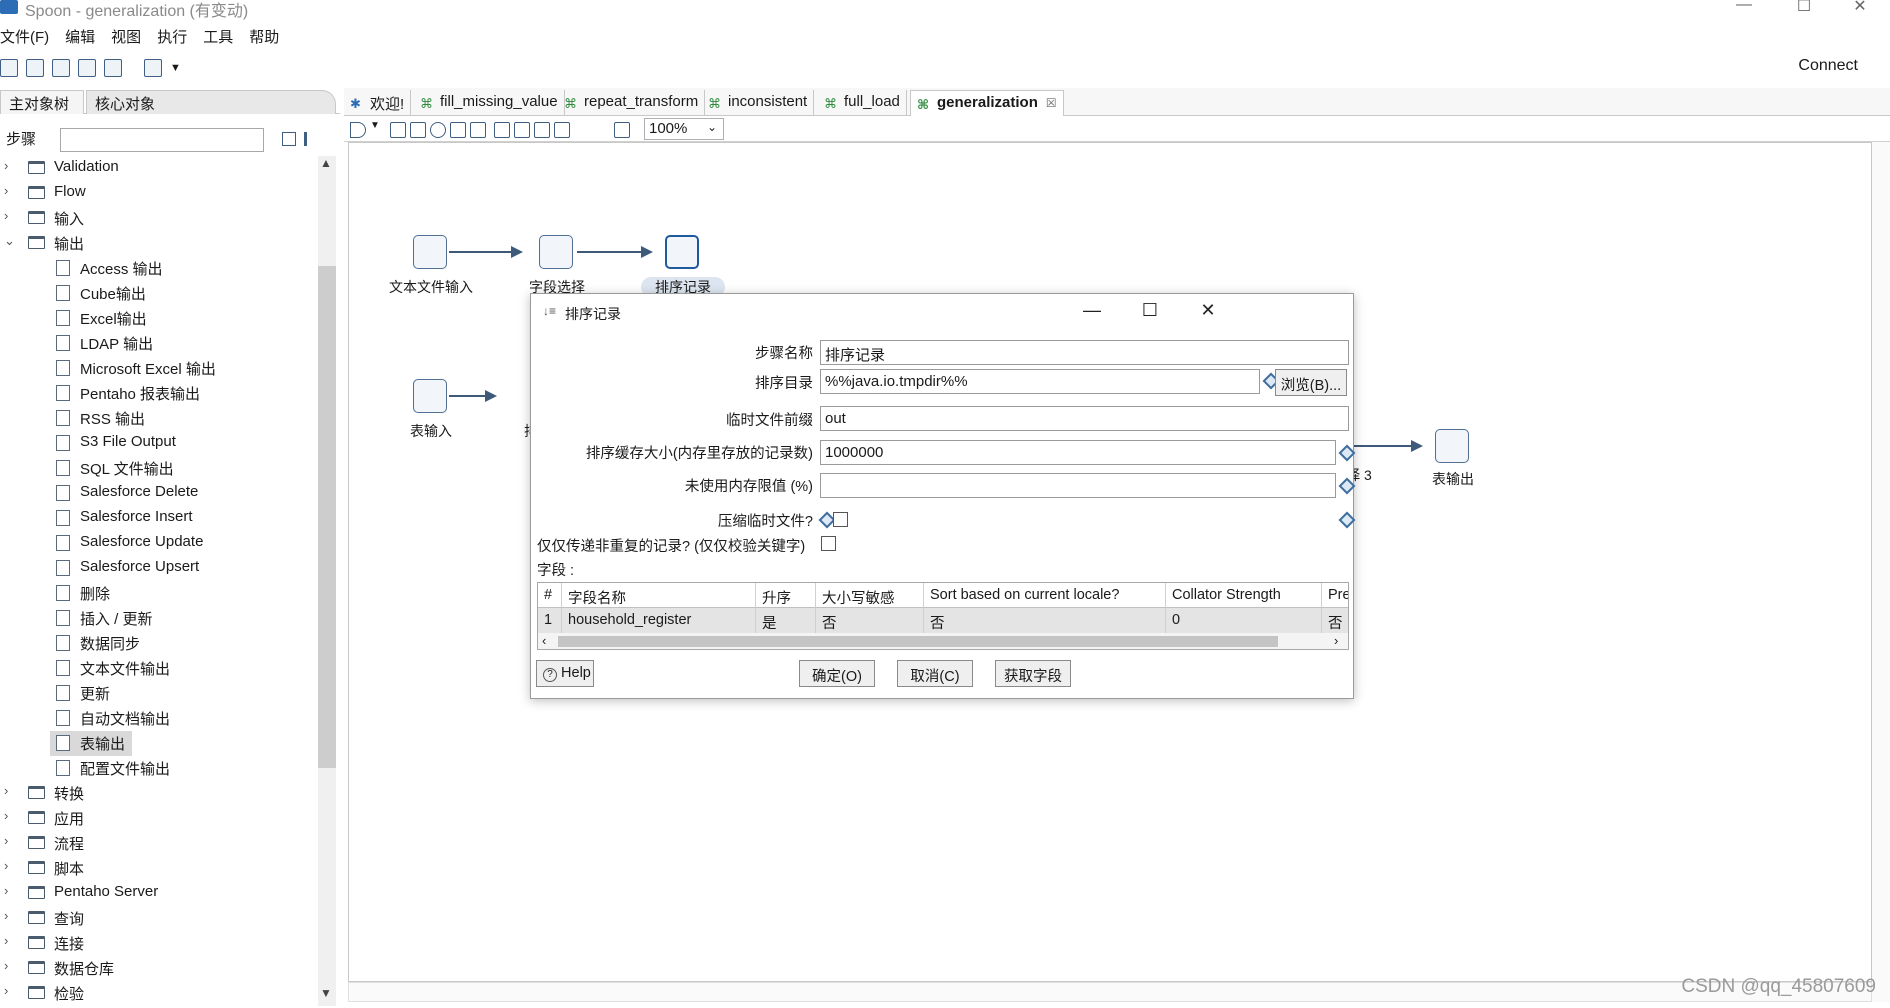  What do you see at coordinates (1051, 103) in the screenshot?
I see `close-tab-icon: ☒` at bounding box center [1051, 103].